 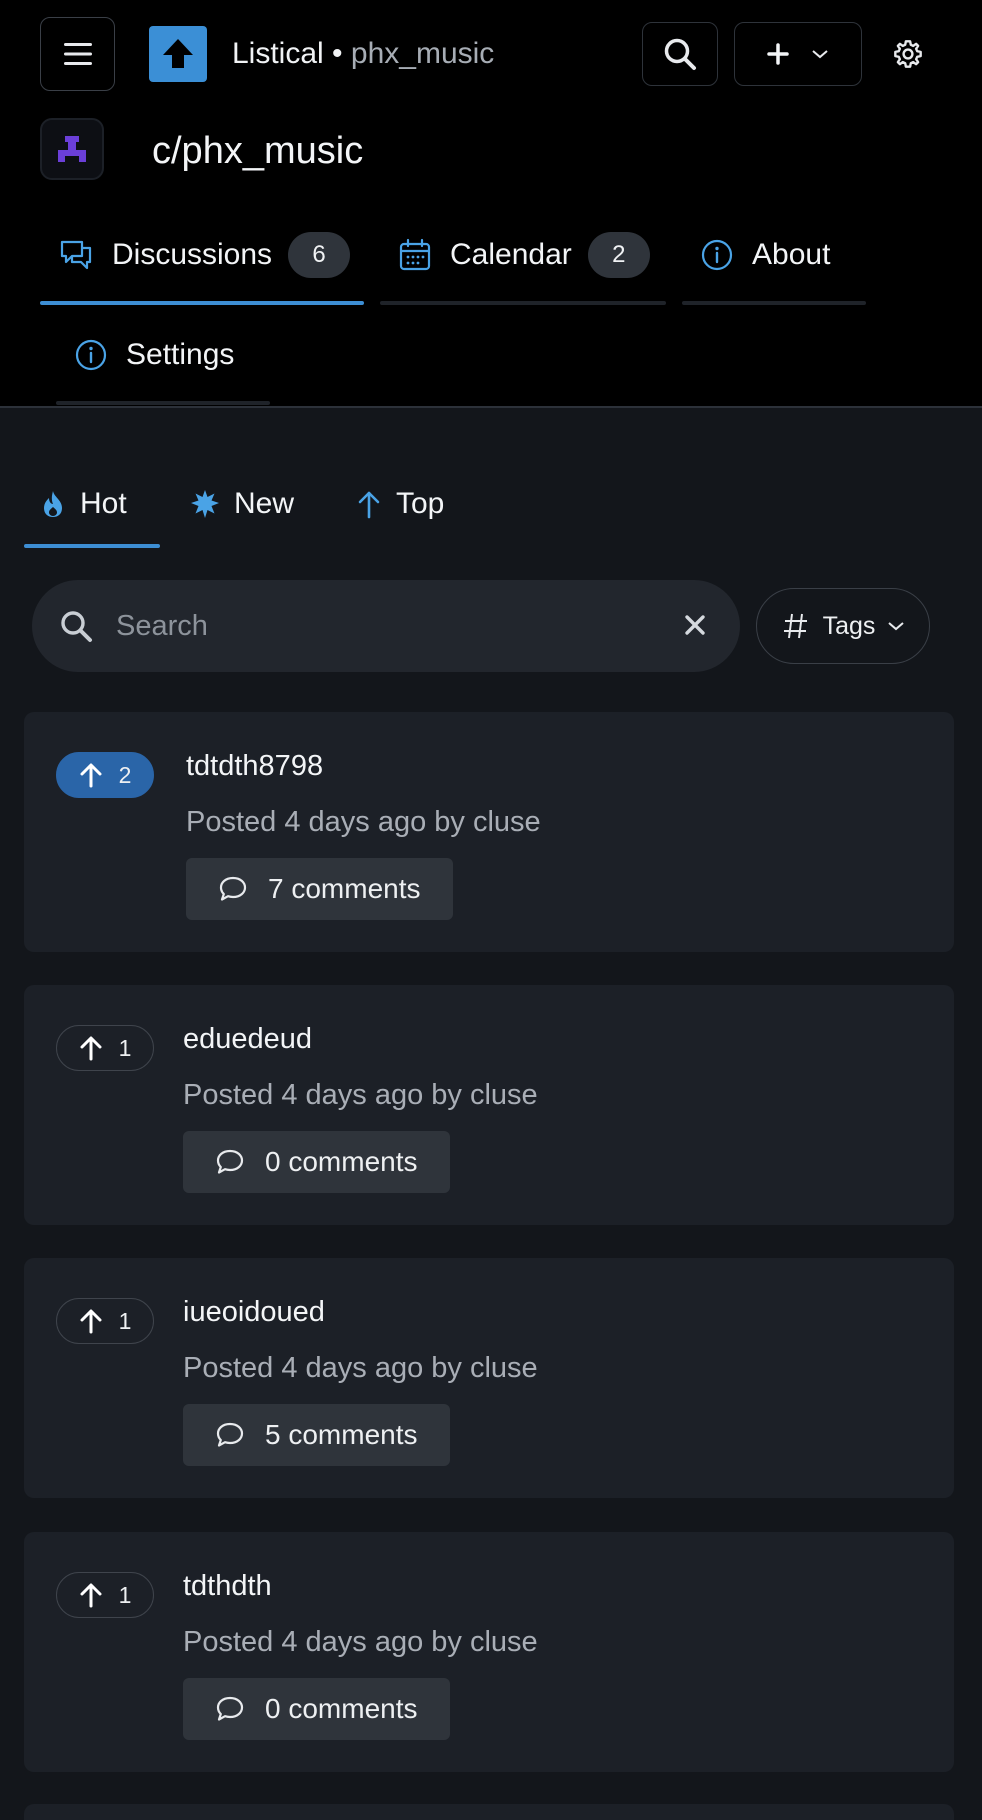 I want to click on app-logo, so click(x=178, y=54).